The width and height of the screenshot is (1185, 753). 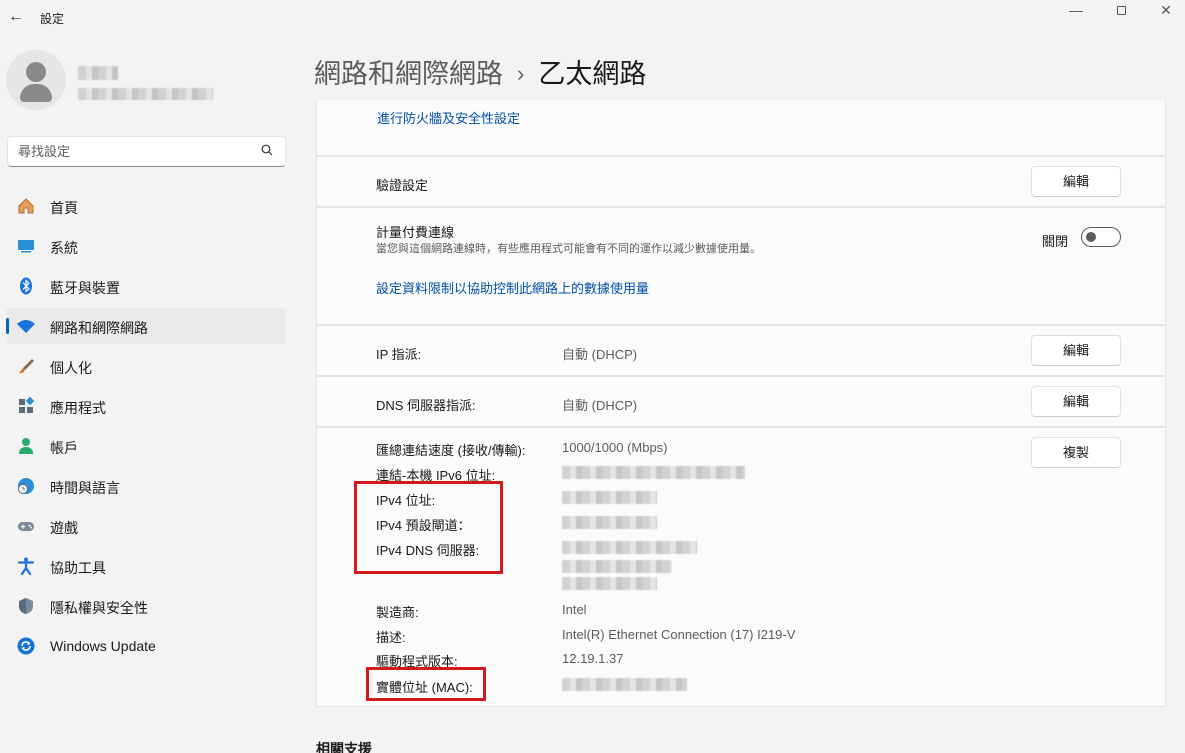 What do you see at coordinates (615, 447) in the screenshot?
I see `property-value: 1000/1000 (Mbps)` at bounding box center [615, 447].